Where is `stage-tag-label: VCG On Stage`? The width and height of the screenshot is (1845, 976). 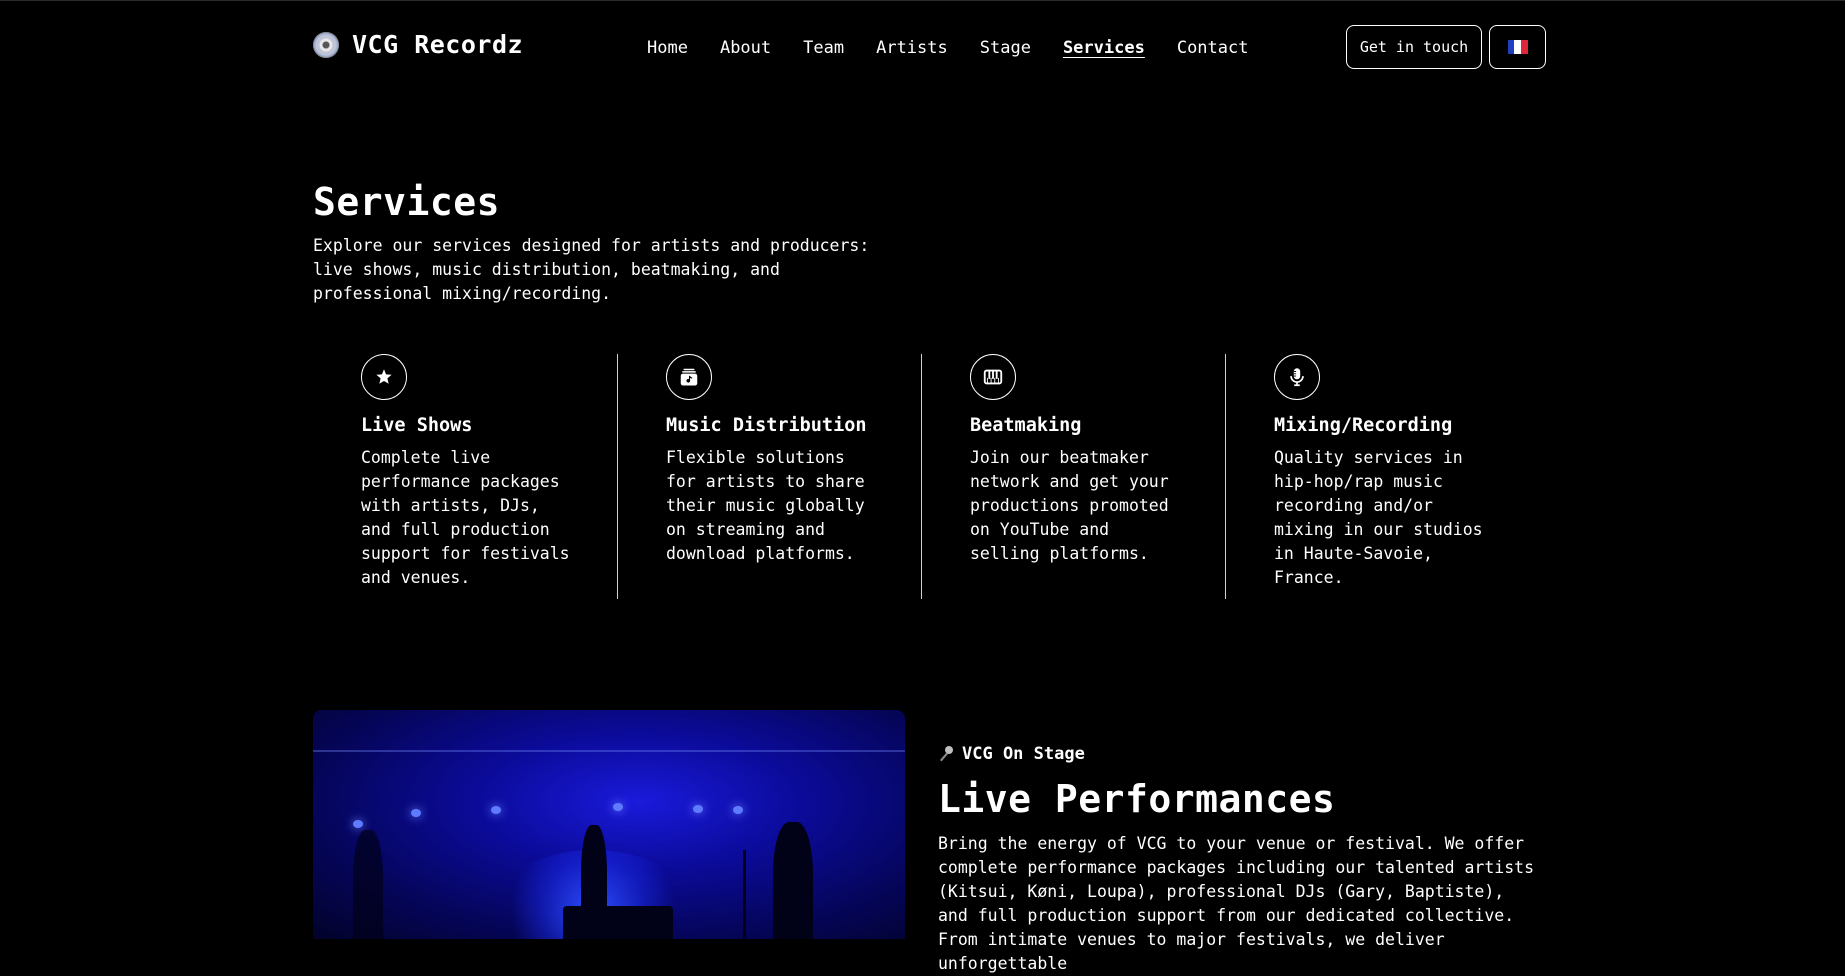 stage-tag-label: VCG On Stage is located at coordinates (1023, 754).